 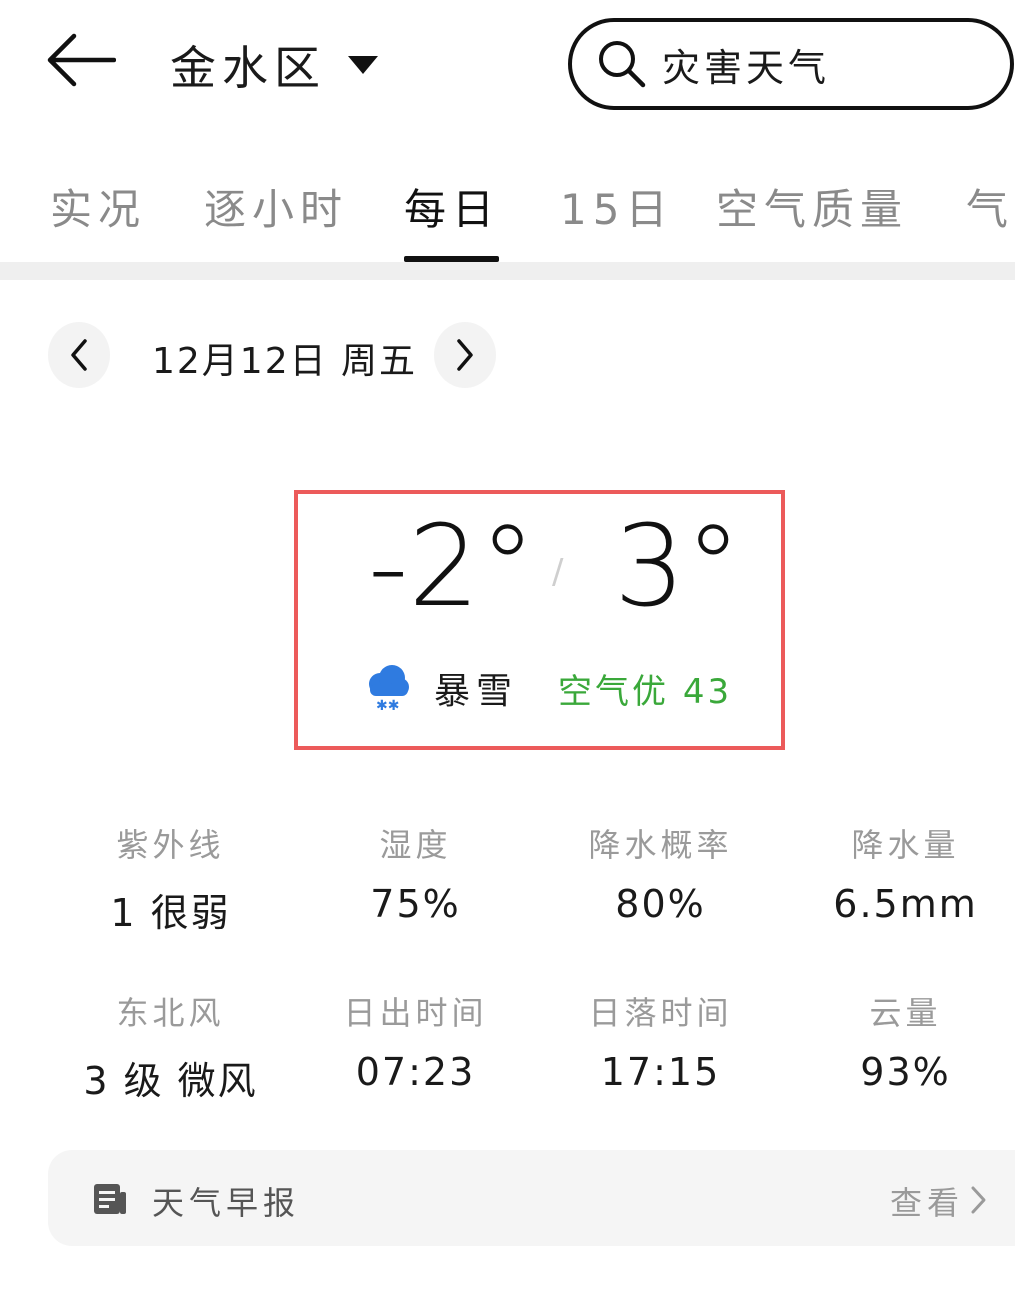 What do you see at coordinates (927, 1201) in the screenshot?
I see `report-view-link: 查看` at bounding box center [927, 1201].